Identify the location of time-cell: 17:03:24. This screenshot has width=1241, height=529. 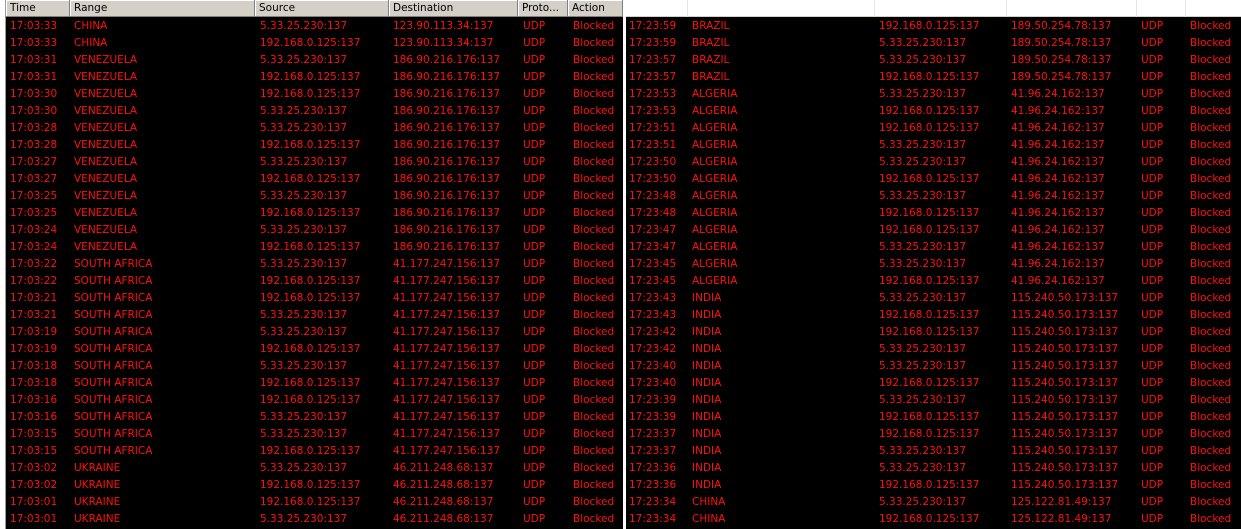
(34, 247).